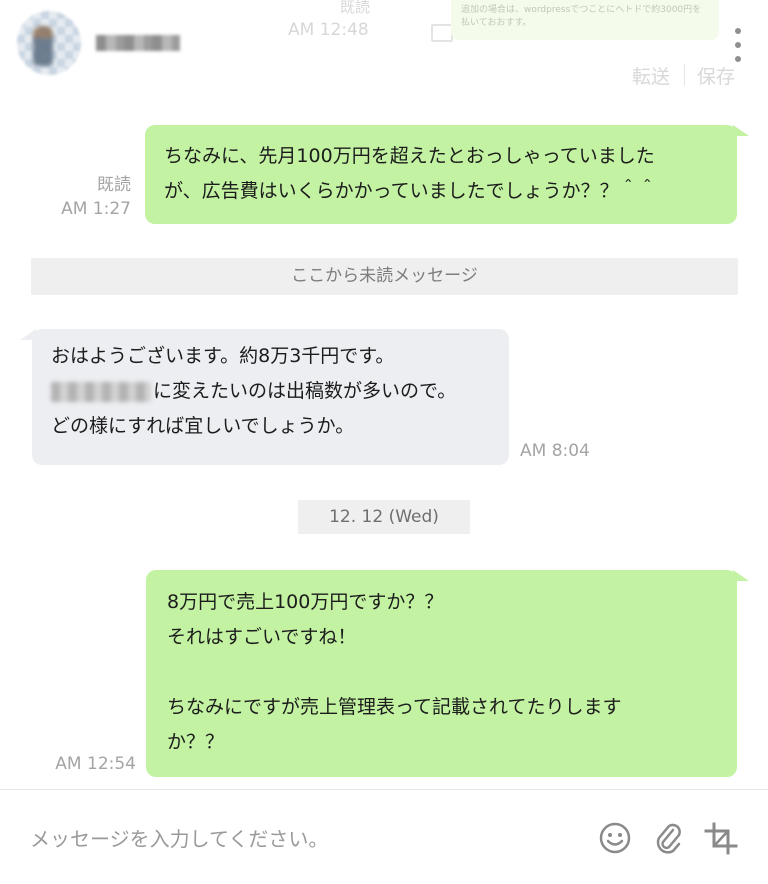 This screenshot has width=768, height=884. Describe the element at coordinates (409, 156) in the screenshot. I see `message-text-line: ちなみに、先月100万円を超えたとおっしゃっていました` at that location.